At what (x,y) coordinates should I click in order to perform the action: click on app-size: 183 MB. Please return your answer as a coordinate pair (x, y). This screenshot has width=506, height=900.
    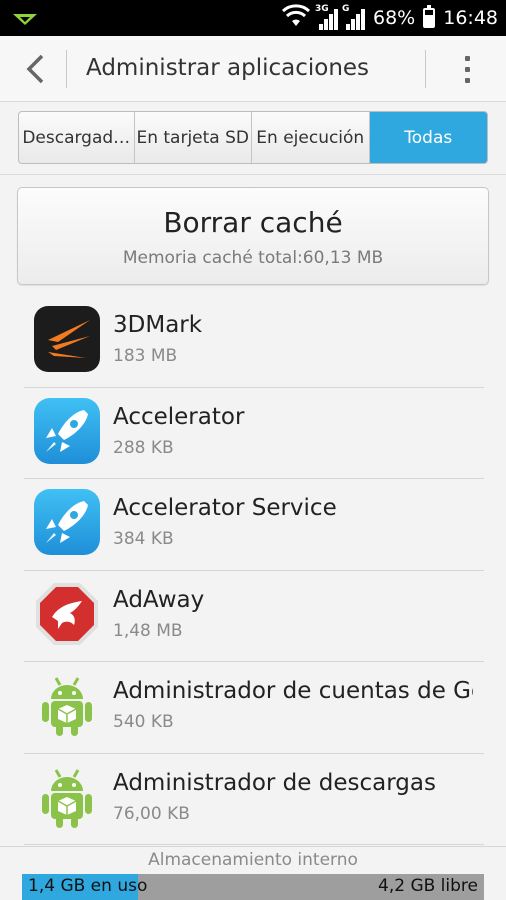
    Looking at the image, I should click on (145, 356).